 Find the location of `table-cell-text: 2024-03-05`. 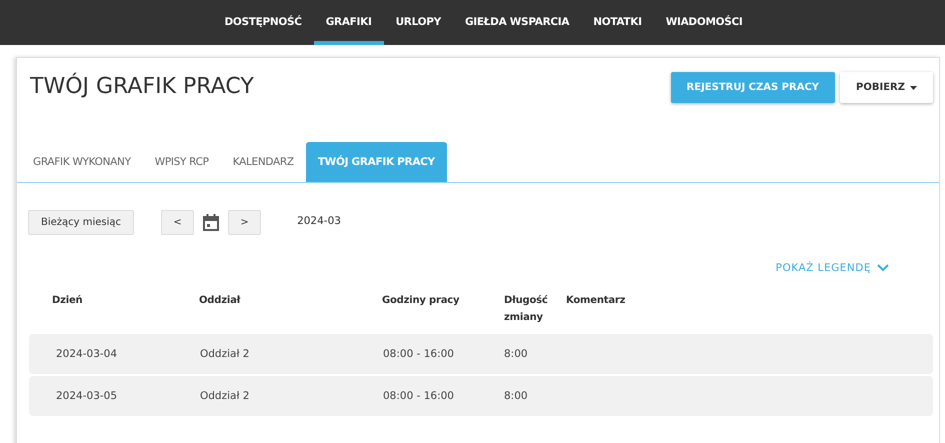

table-cell-text: 2024-03-05 is located at coordinates (87, 396).